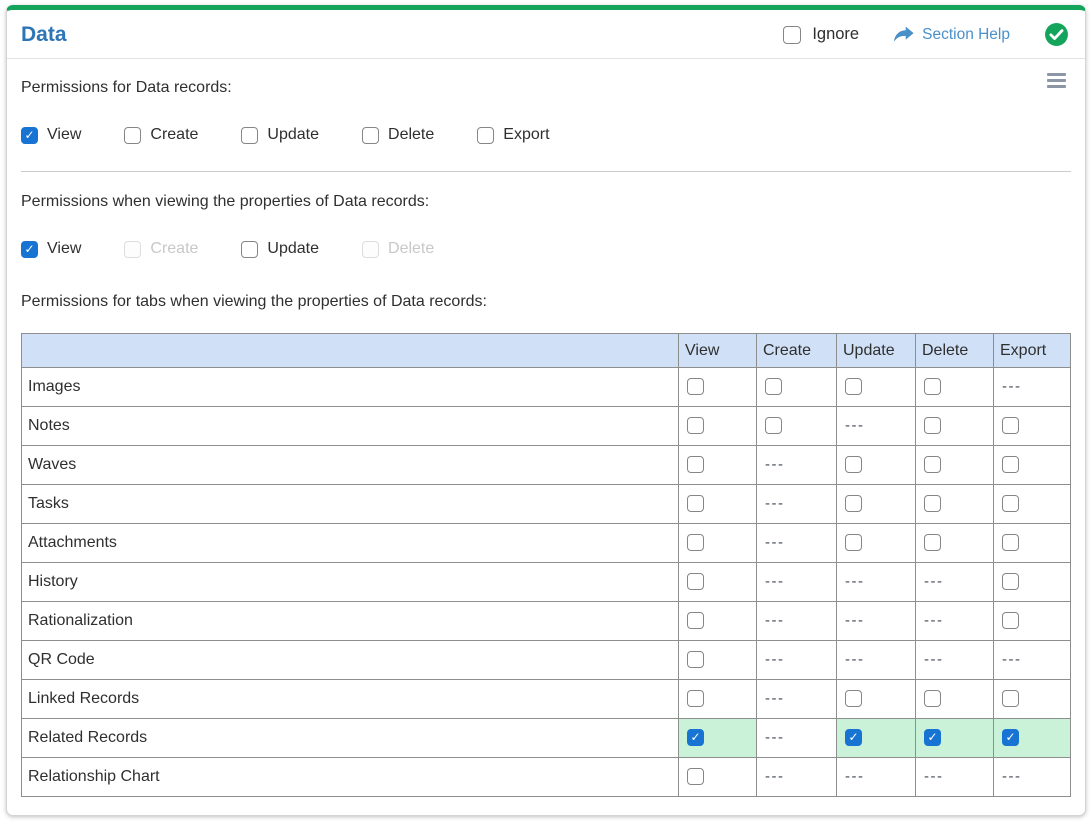  Describe the element at coordinates (546, 504) in the screenshot. I see `table-row-tasks: Tasks ---` at that location.